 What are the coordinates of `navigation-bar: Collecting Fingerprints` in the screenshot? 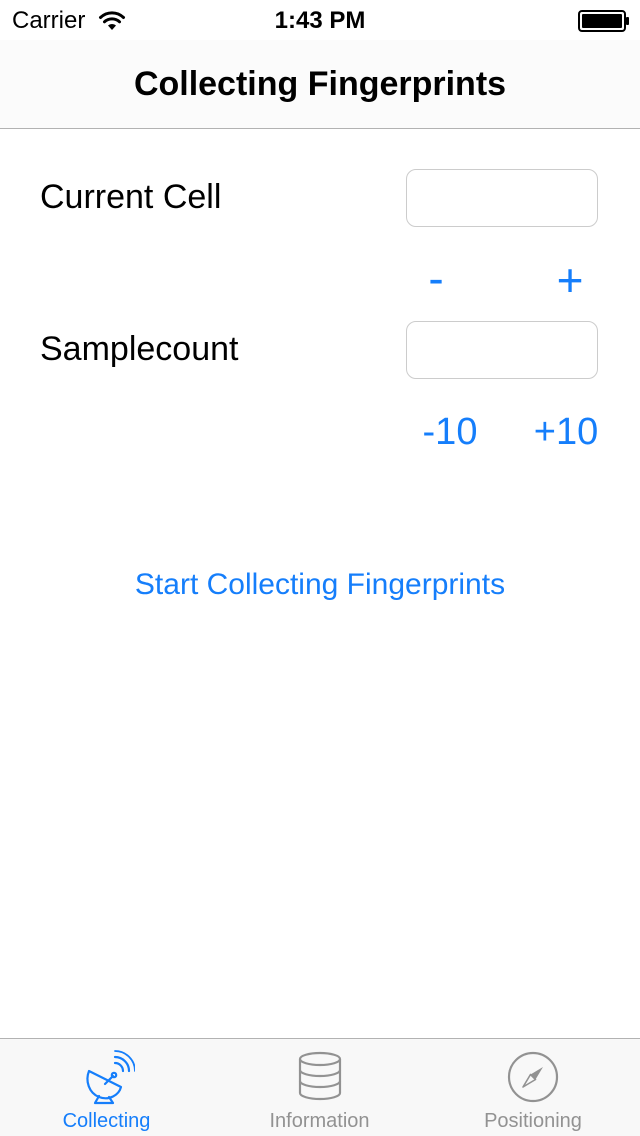 It's located at (320, 84).